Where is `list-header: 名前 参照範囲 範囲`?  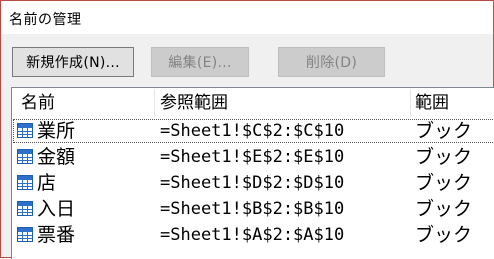 list-header: 名前 参照範囲 範囲 is located at coordinates (253, 103).